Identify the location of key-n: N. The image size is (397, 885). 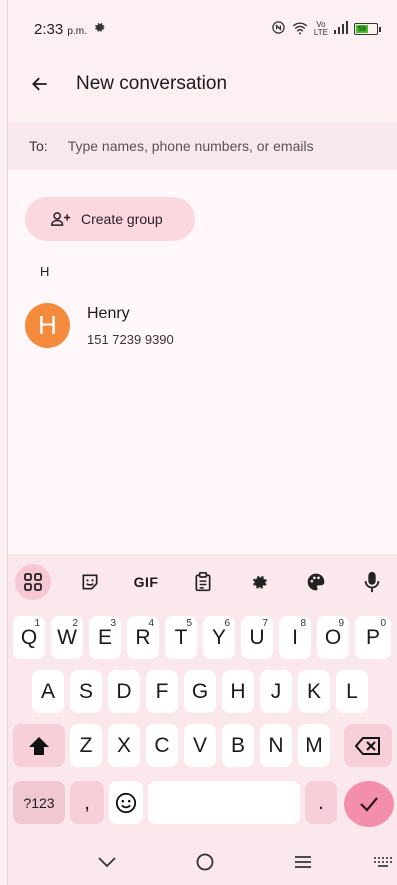
(276, 745).